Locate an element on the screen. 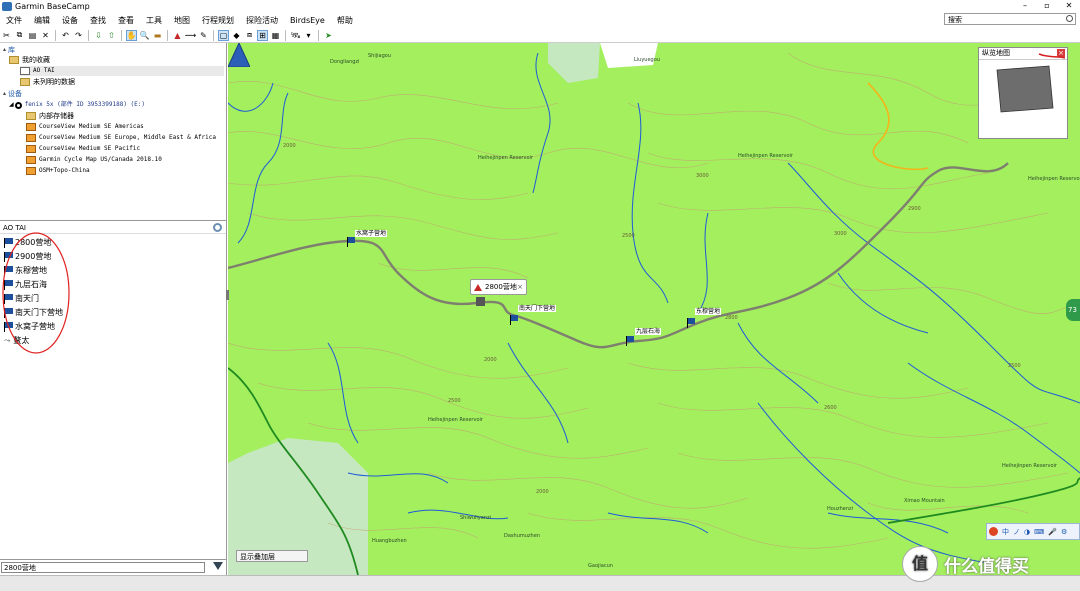 The height and width of the screenshot is (591, 1080). tree-internal-storage: 内部存储器 is located at coordinates (50, 116).